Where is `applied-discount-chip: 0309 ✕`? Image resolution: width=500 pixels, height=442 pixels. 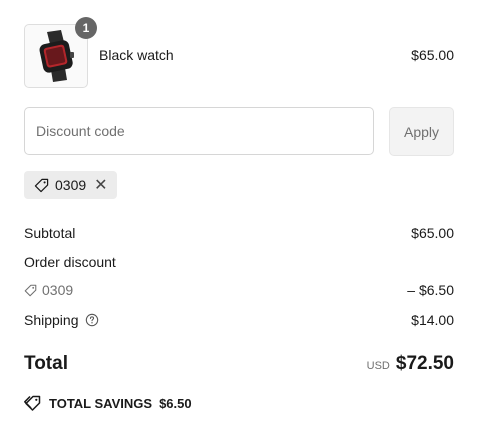
applied-discount-chip: 0309 ✕ is located at coordinates (70, 185).